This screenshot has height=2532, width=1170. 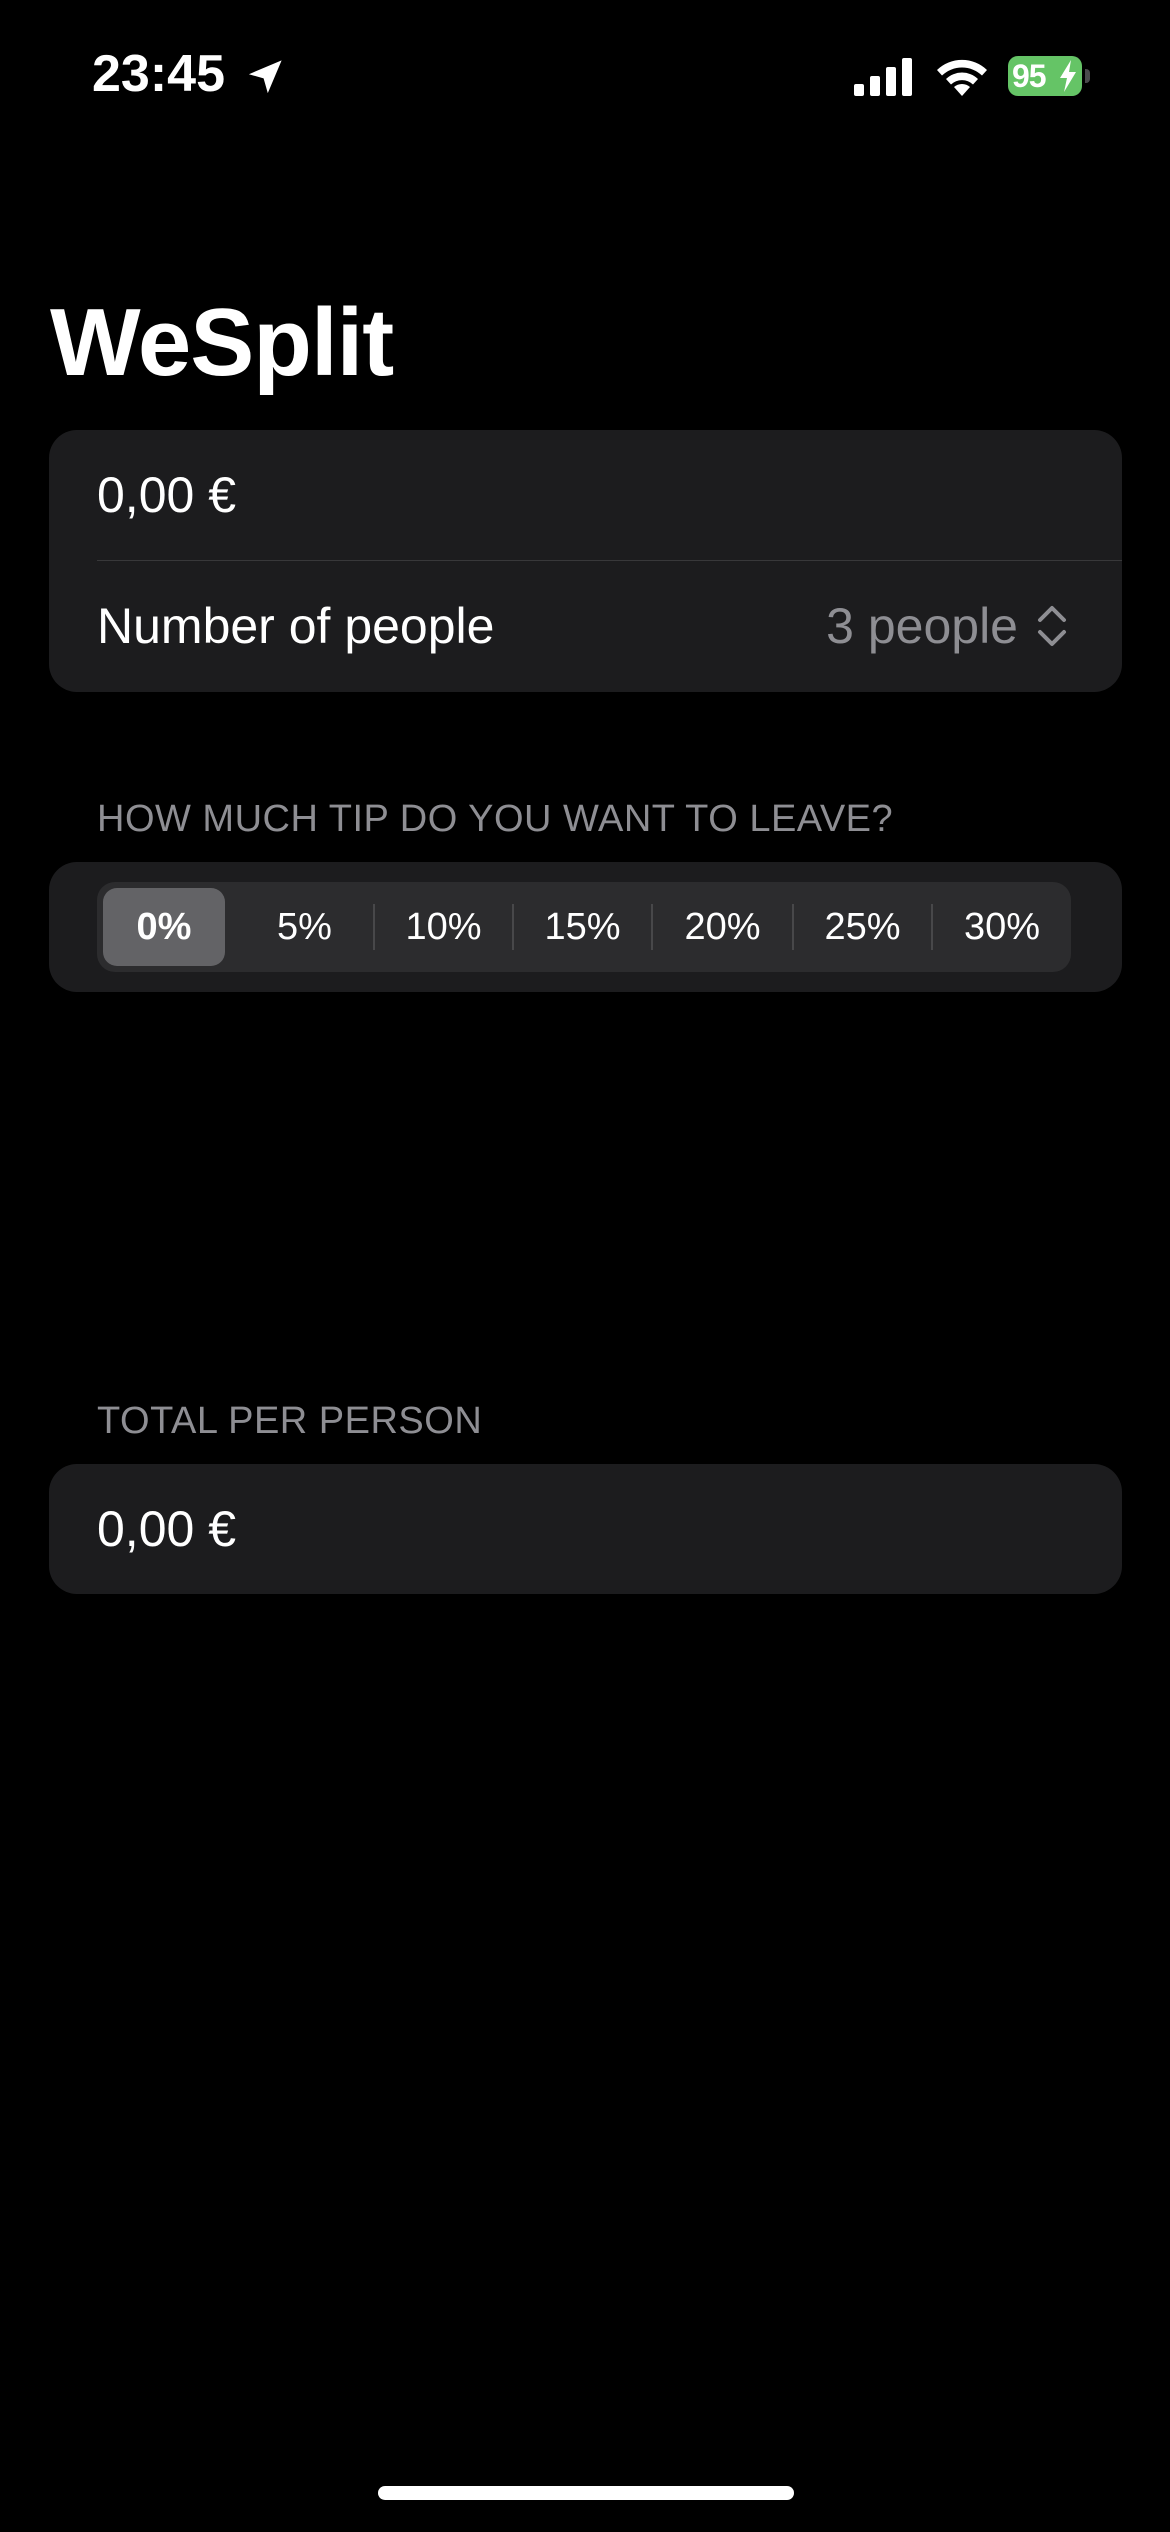 I want to click on amount-row: 0,00 €, so click(x=585, y=495).